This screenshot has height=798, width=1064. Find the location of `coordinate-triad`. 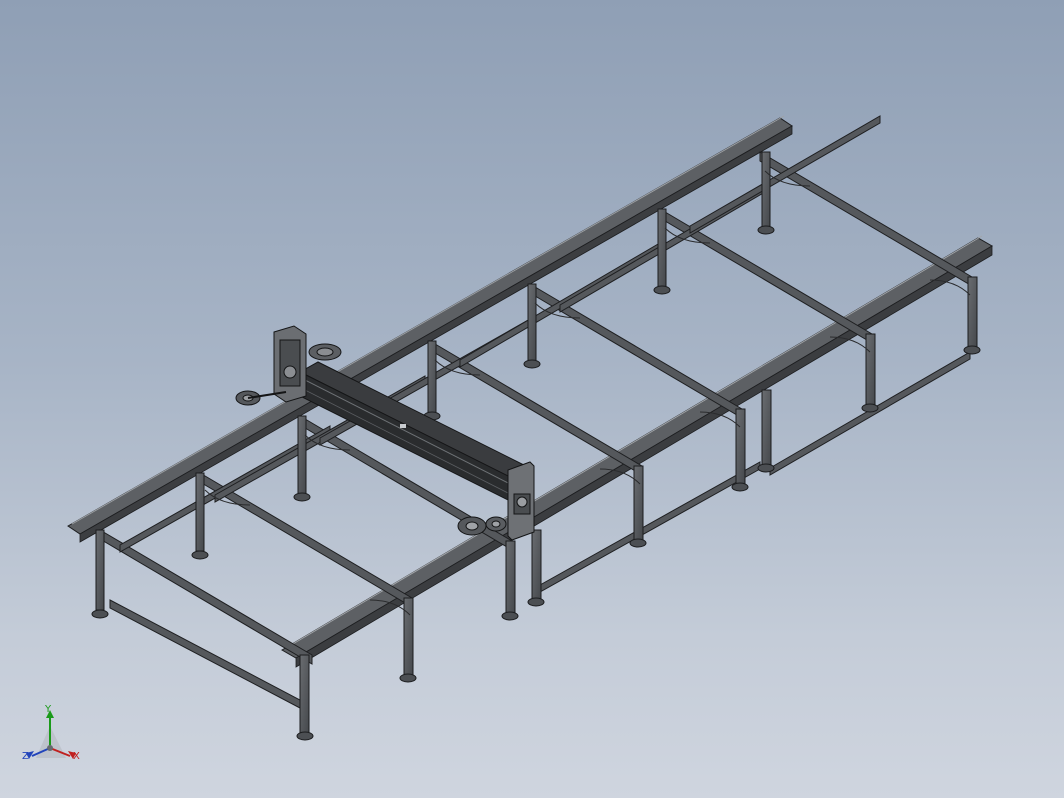

coordinate-triad is located at coordinates (51, 734).